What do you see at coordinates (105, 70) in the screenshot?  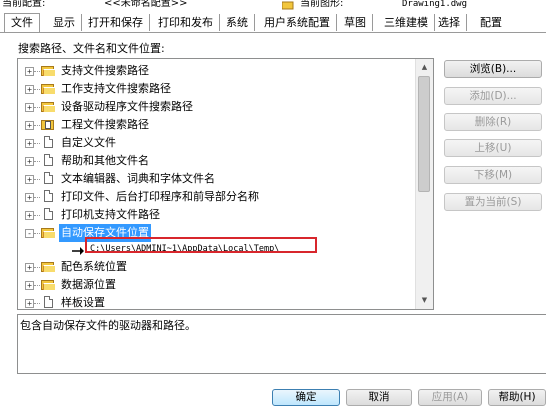 I see `tree-item-label: 支持文件搜索路径` at bounding box center [105, 70].